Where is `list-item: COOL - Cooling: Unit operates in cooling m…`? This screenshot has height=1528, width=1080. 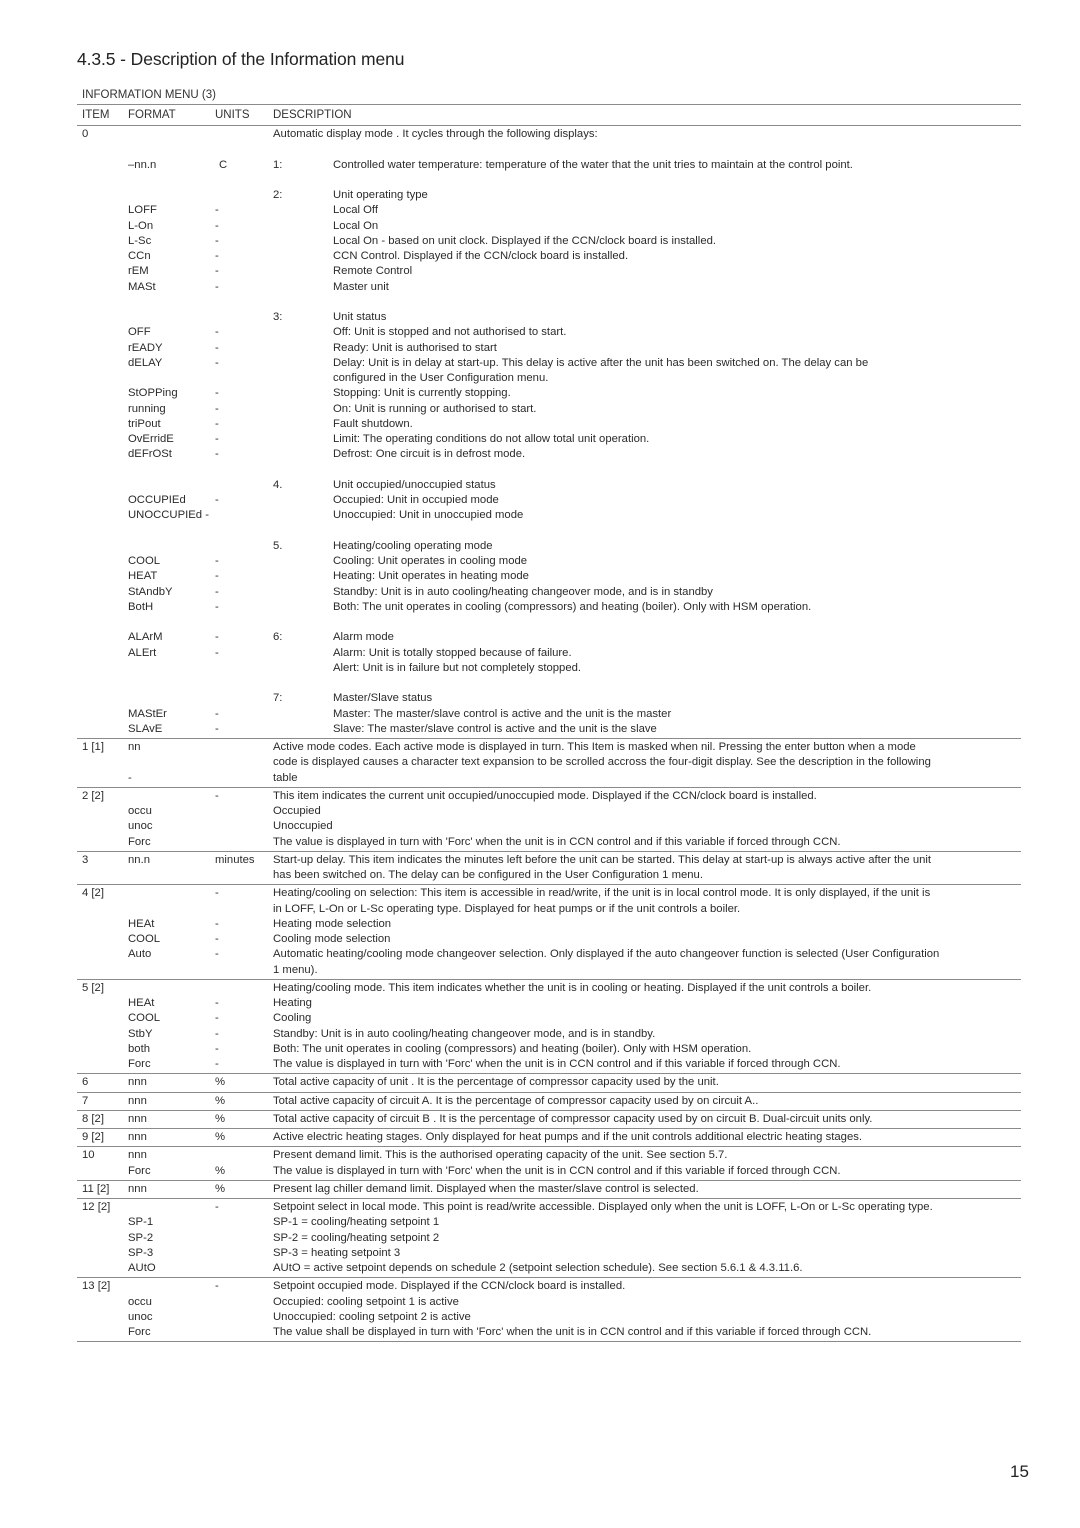
list-item: COOL - Cooling: Unit operates in cooling m… is located at coordinates (549, 561).